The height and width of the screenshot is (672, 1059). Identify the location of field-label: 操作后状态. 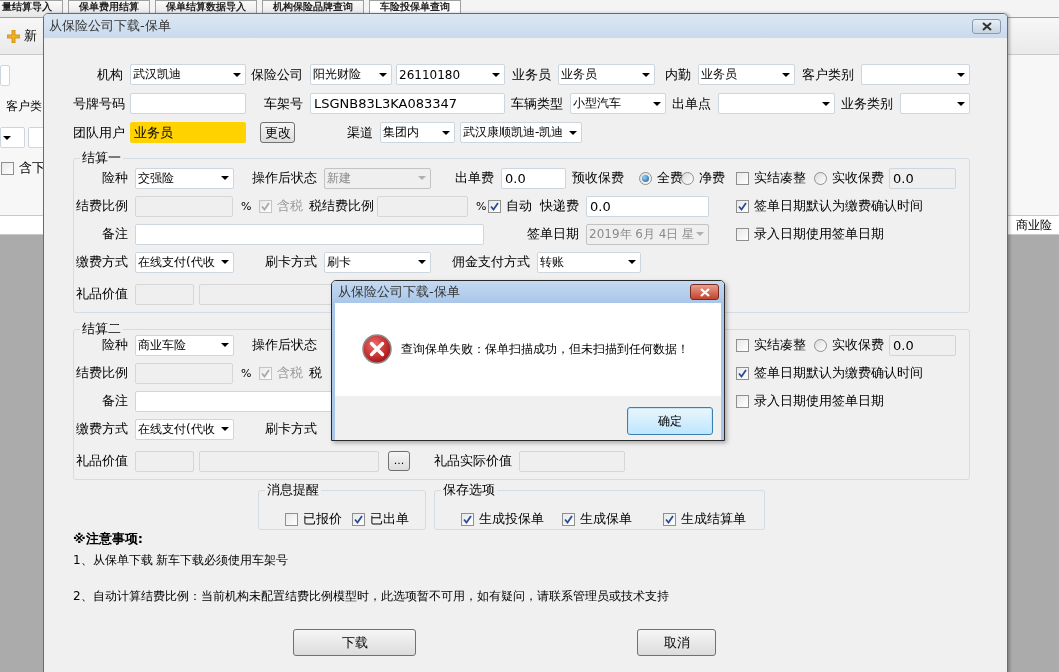
(284, 345).